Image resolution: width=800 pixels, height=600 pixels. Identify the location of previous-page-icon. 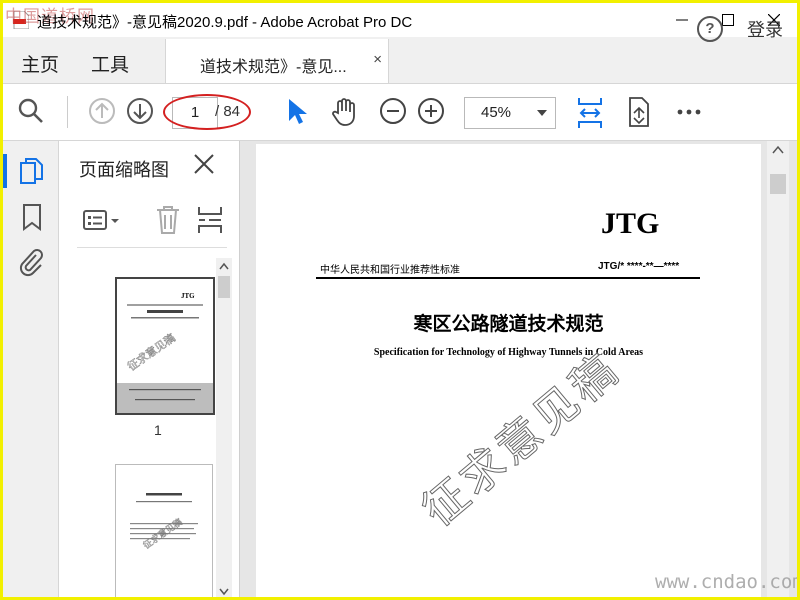
(102, 111).